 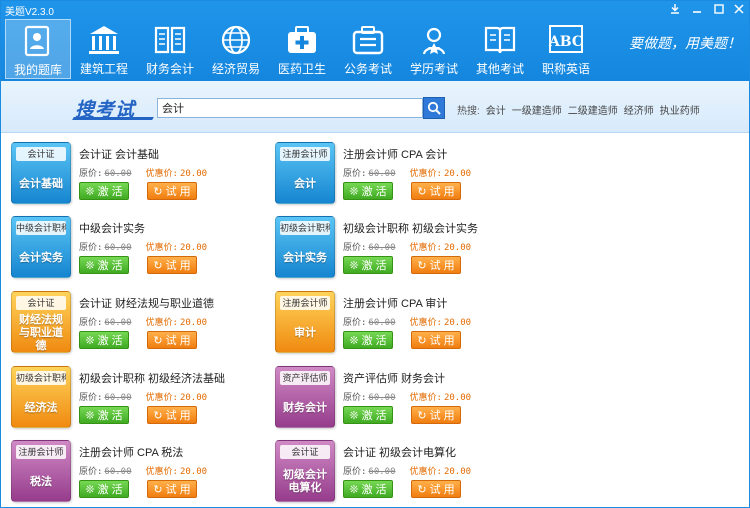 What do you see at coordinates (496, 109) in the screenshot?
I see `hot-keyword: 会计` at bounding box center [496, 109].